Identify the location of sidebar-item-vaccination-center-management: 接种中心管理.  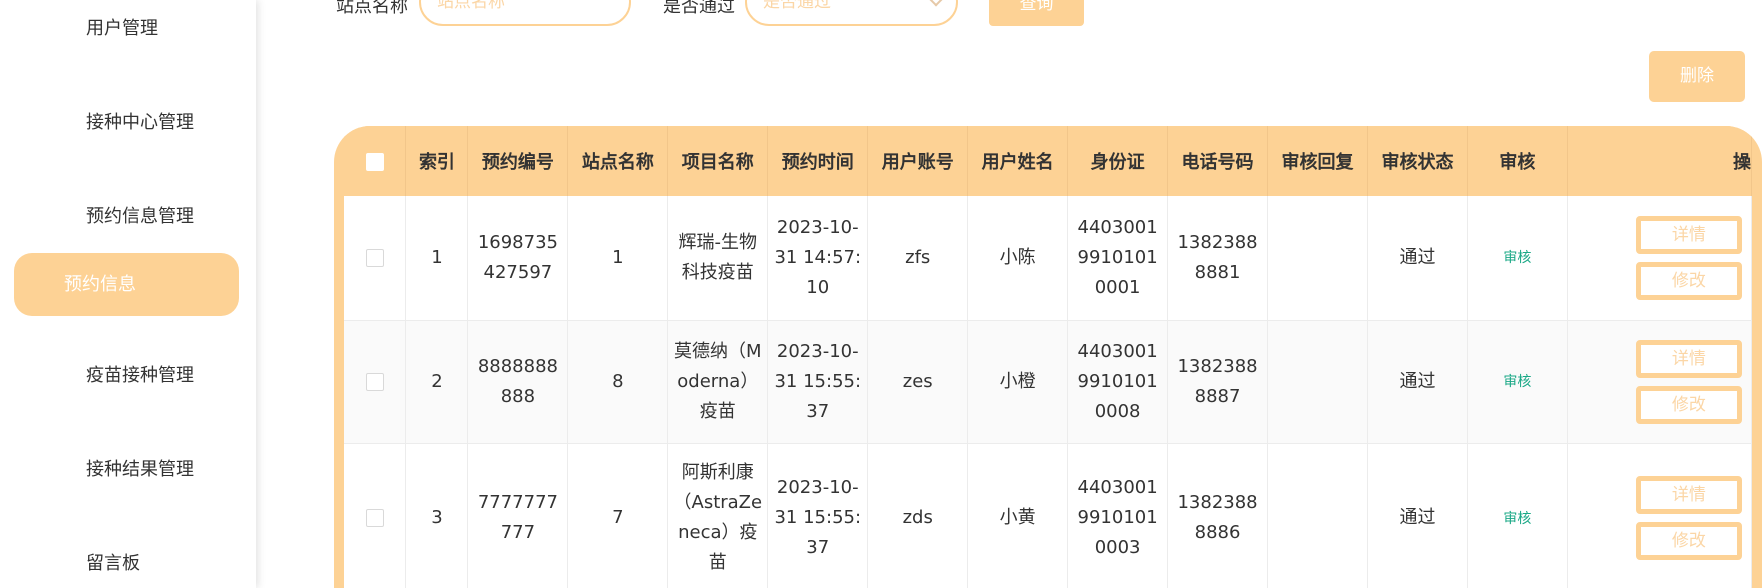
(140, 121).